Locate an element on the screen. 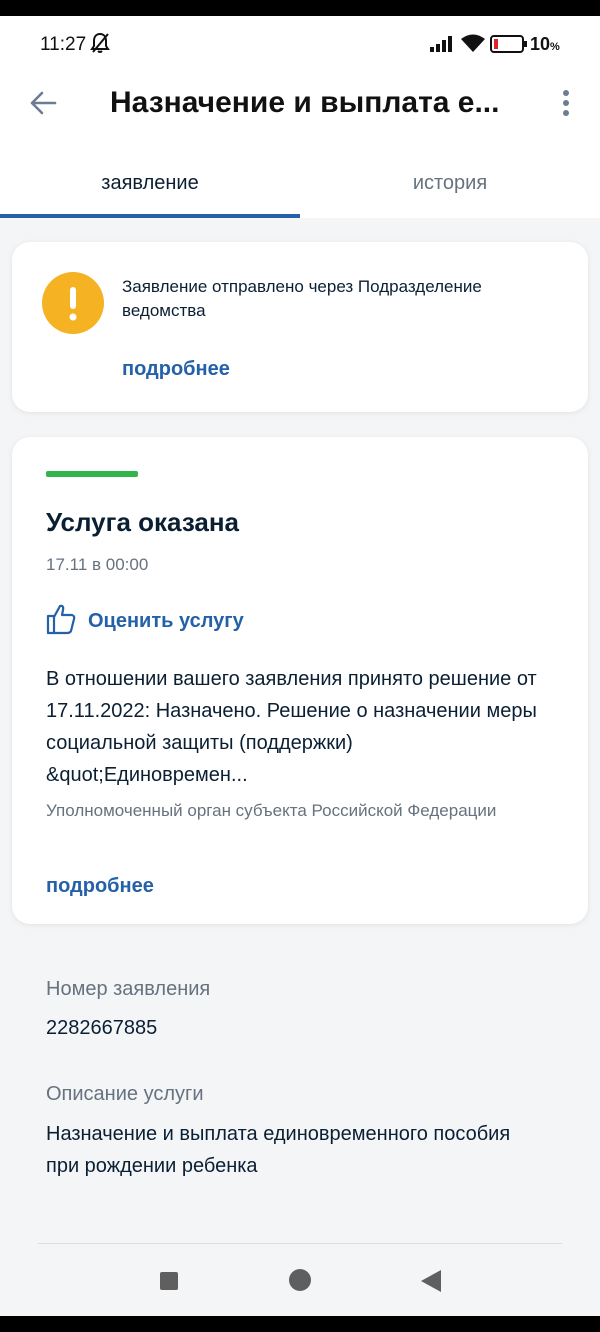 This screenshot has width=600, height=1332. active-tab-indicator is located at coordinates (150, 216).